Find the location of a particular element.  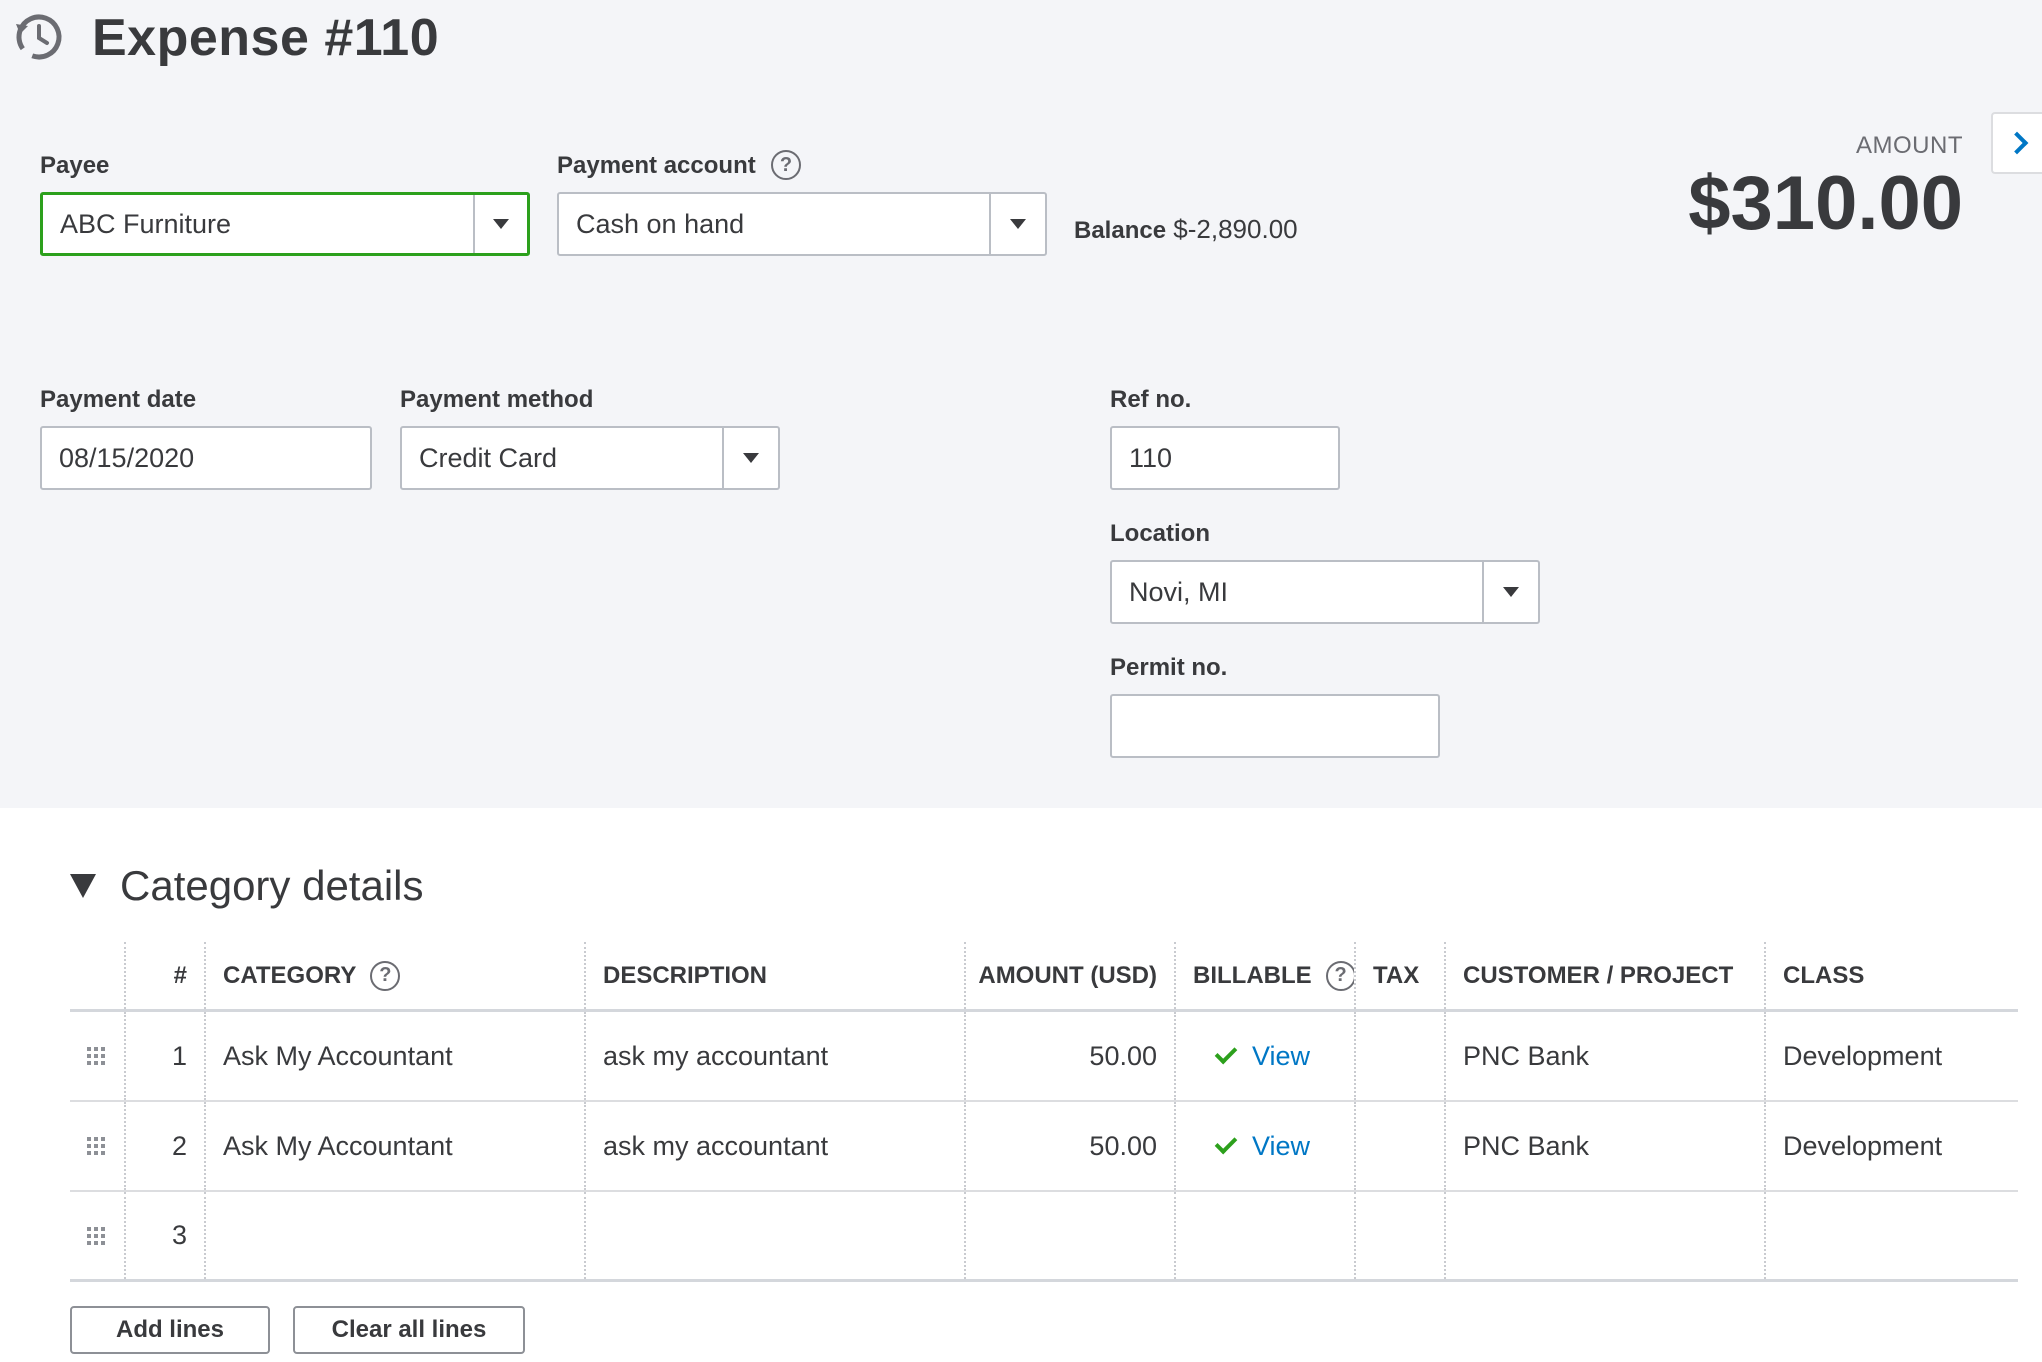

payment-account-label: Payment account is located at coordinates (656, 165).